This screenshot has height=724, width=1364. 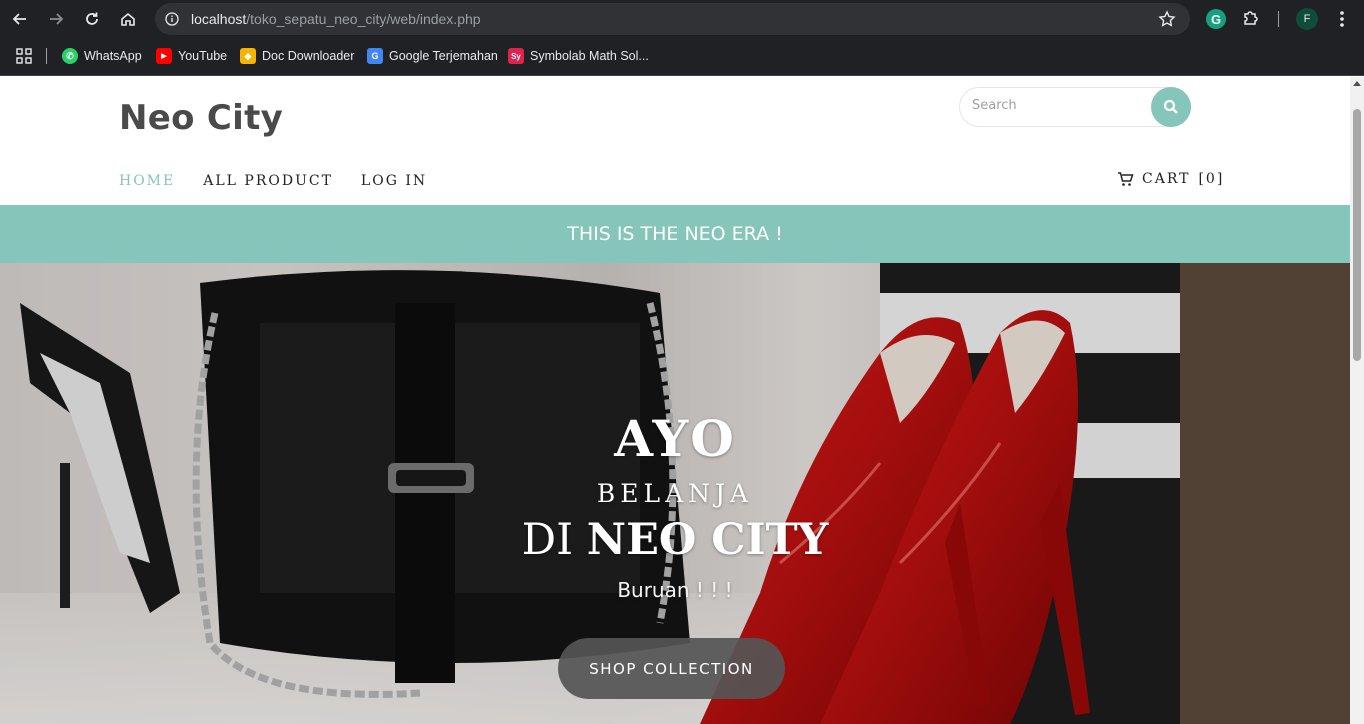 What do you see at coordinates (1357, 235) in the screenshot?
I see `scrollbar-thumb` at bounding box center [1357, 235].